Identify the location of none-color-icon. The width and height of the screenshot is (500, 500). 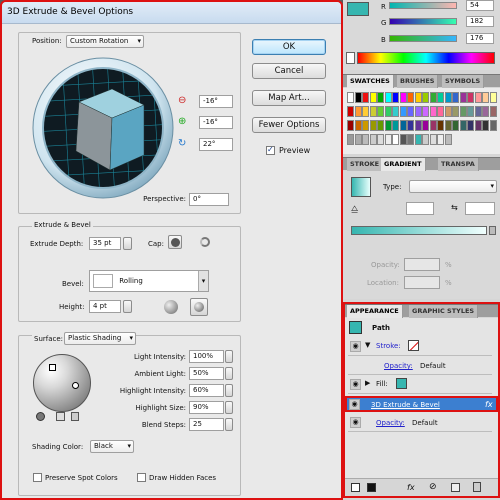
(350, 58).